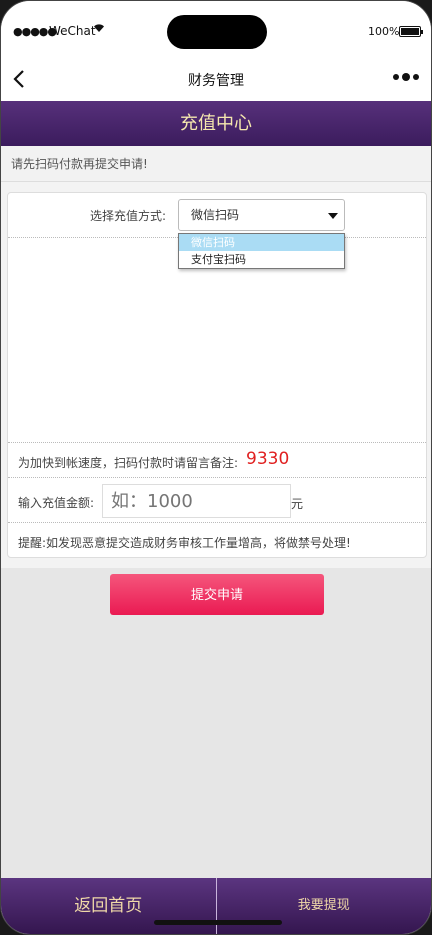 The image size is (432, 935). What do you see at coordinates (261, 215) in the screenshot?
I see `method-select: 微信扫码` at bounding box center [261, 215].